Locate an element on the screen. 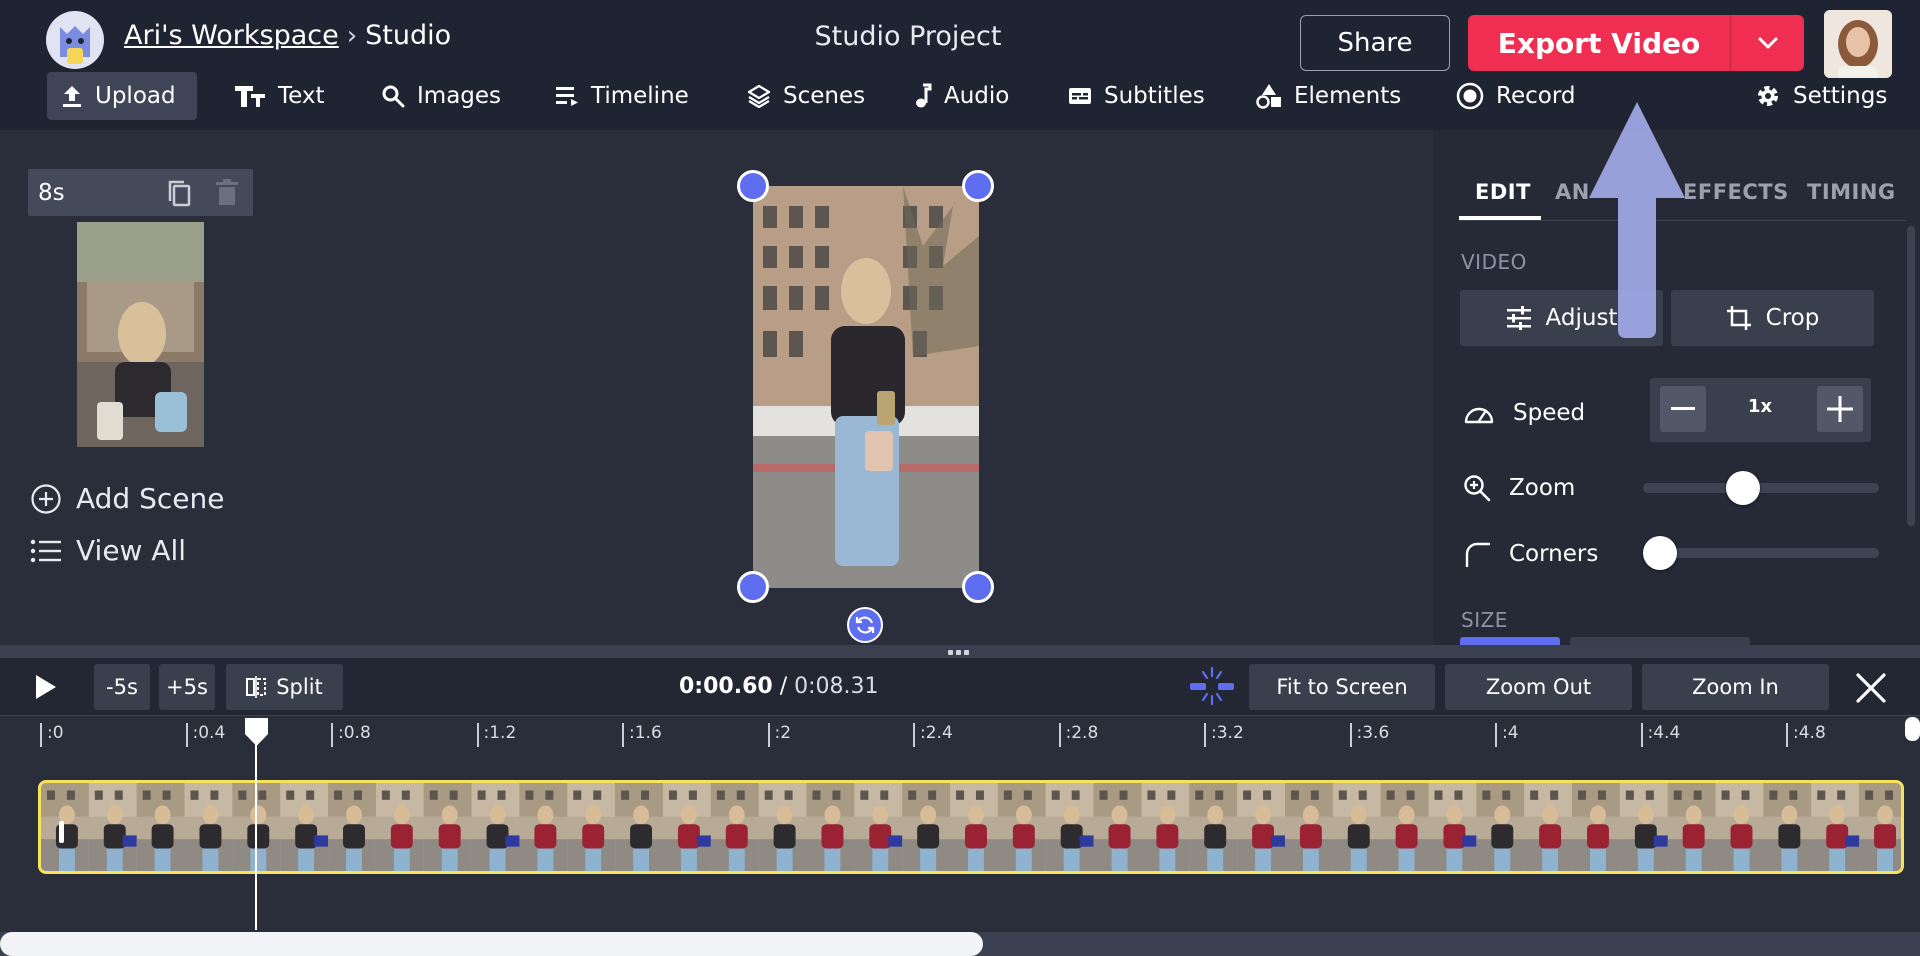 This screenshot has width=1920, height=956. tab-edit: EDIT is located at coordinates (1503, 192).